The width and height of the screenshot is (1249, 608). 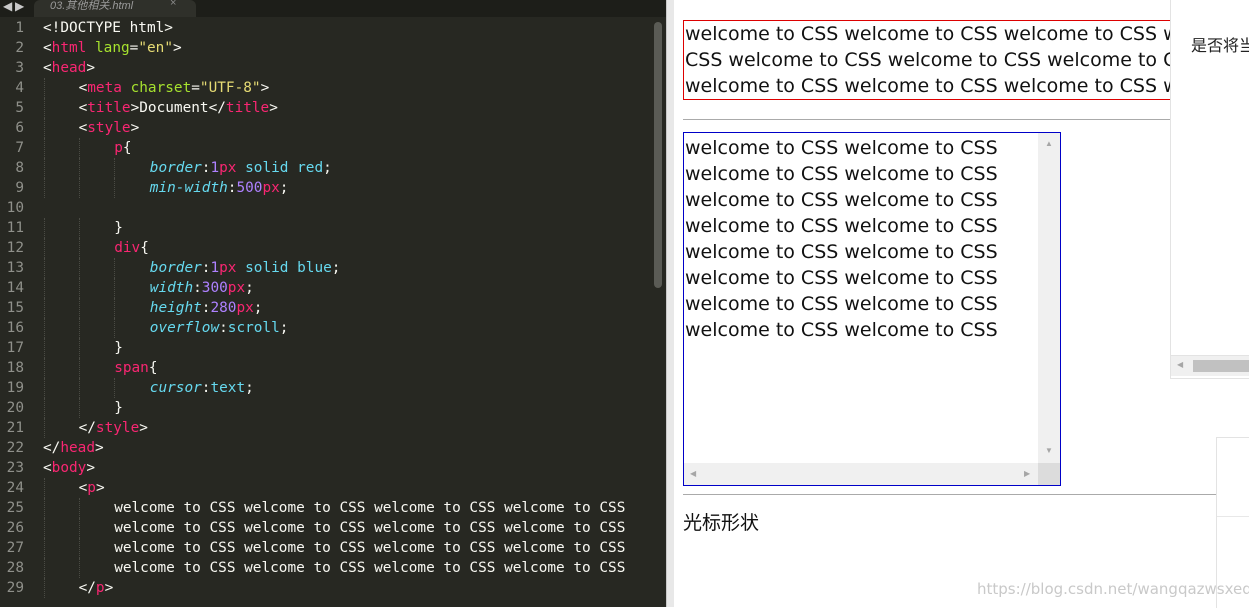 What do you see at coordinates (15, 548) in the screenshot?
I see `line-number: 27` at bounding box center [15, 548].